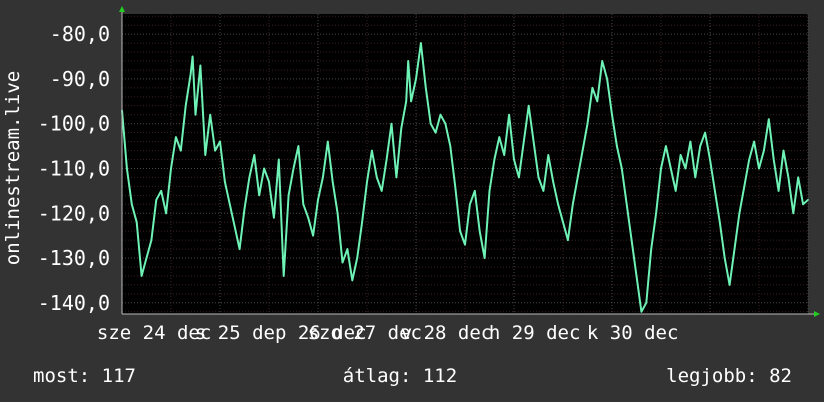 Image resolution: width=824 pixels, height=402 pixels. Describe the element at coordinates (74, 258) in the screenshot. I see `y-tick-label: -130,0` at that location.